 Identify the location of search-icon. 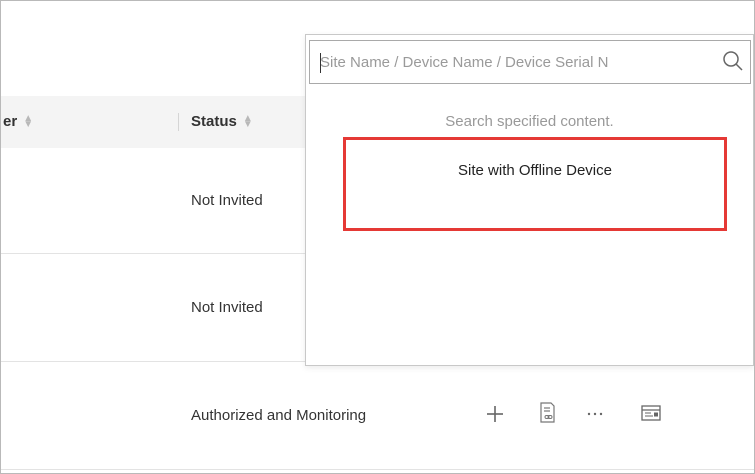
(733, 61).